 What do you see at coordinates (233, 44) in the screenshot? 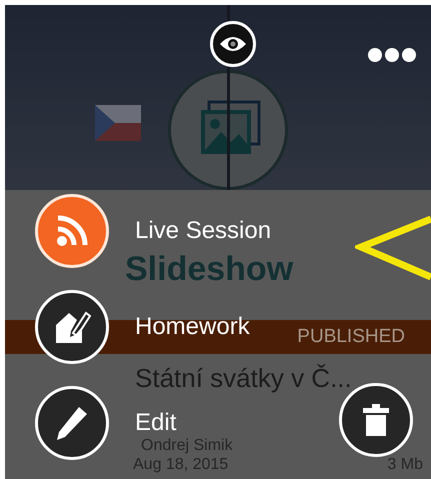
I see `eye-icon` at bounding box center [233, 44].